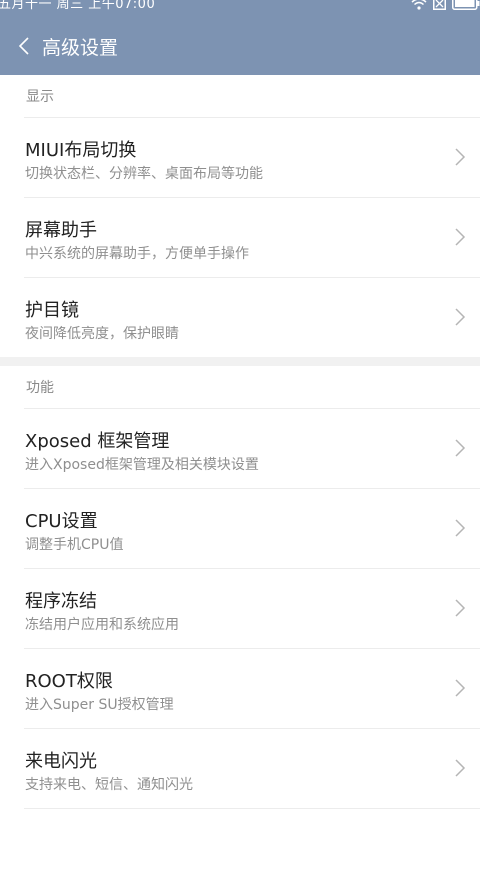 The width and height of the screenshot is (480, 888). Describe the element at coordinates (252, 528) in the screenshot. I see `list-item-cpu: CPU设置 调整手机CPU值` at that location.